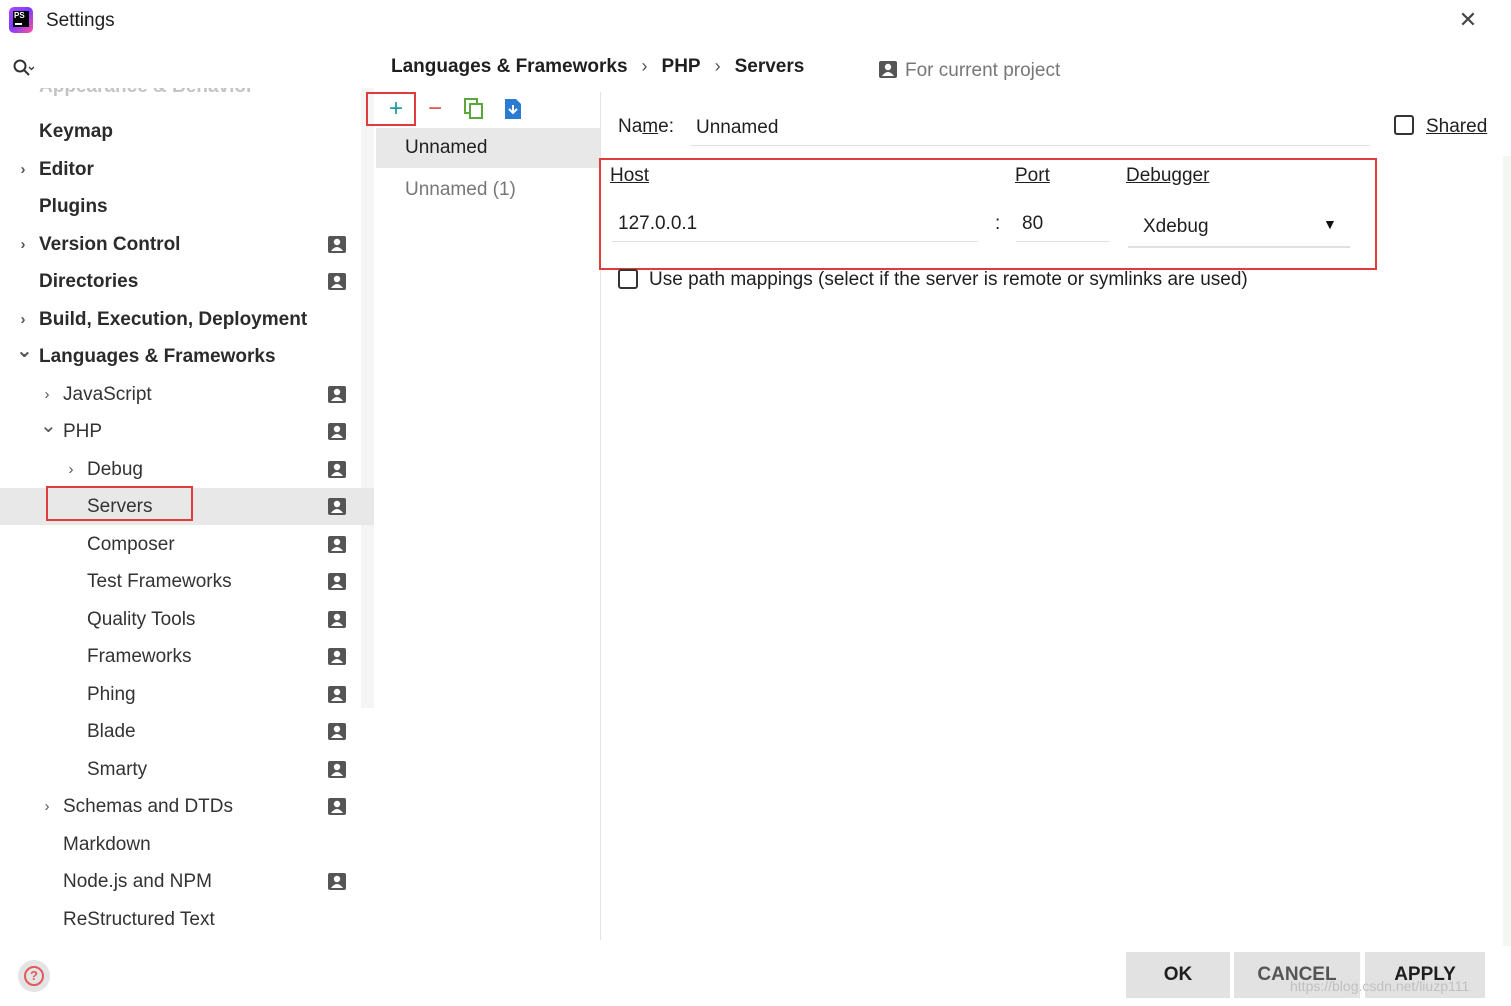 This screenshot has height=1006, width=1511. Describe the element at coordinates (187, 281) in the screenshot. I see `tree-item: Directories` at that location.